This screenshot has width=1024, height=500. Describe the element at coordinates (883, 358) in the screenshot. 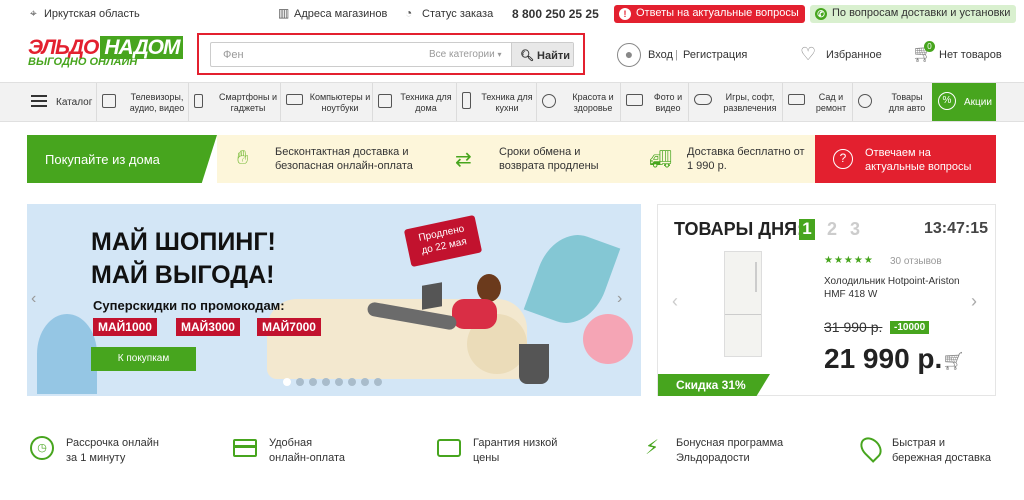

I see `price: 21 990 р.` at that location.